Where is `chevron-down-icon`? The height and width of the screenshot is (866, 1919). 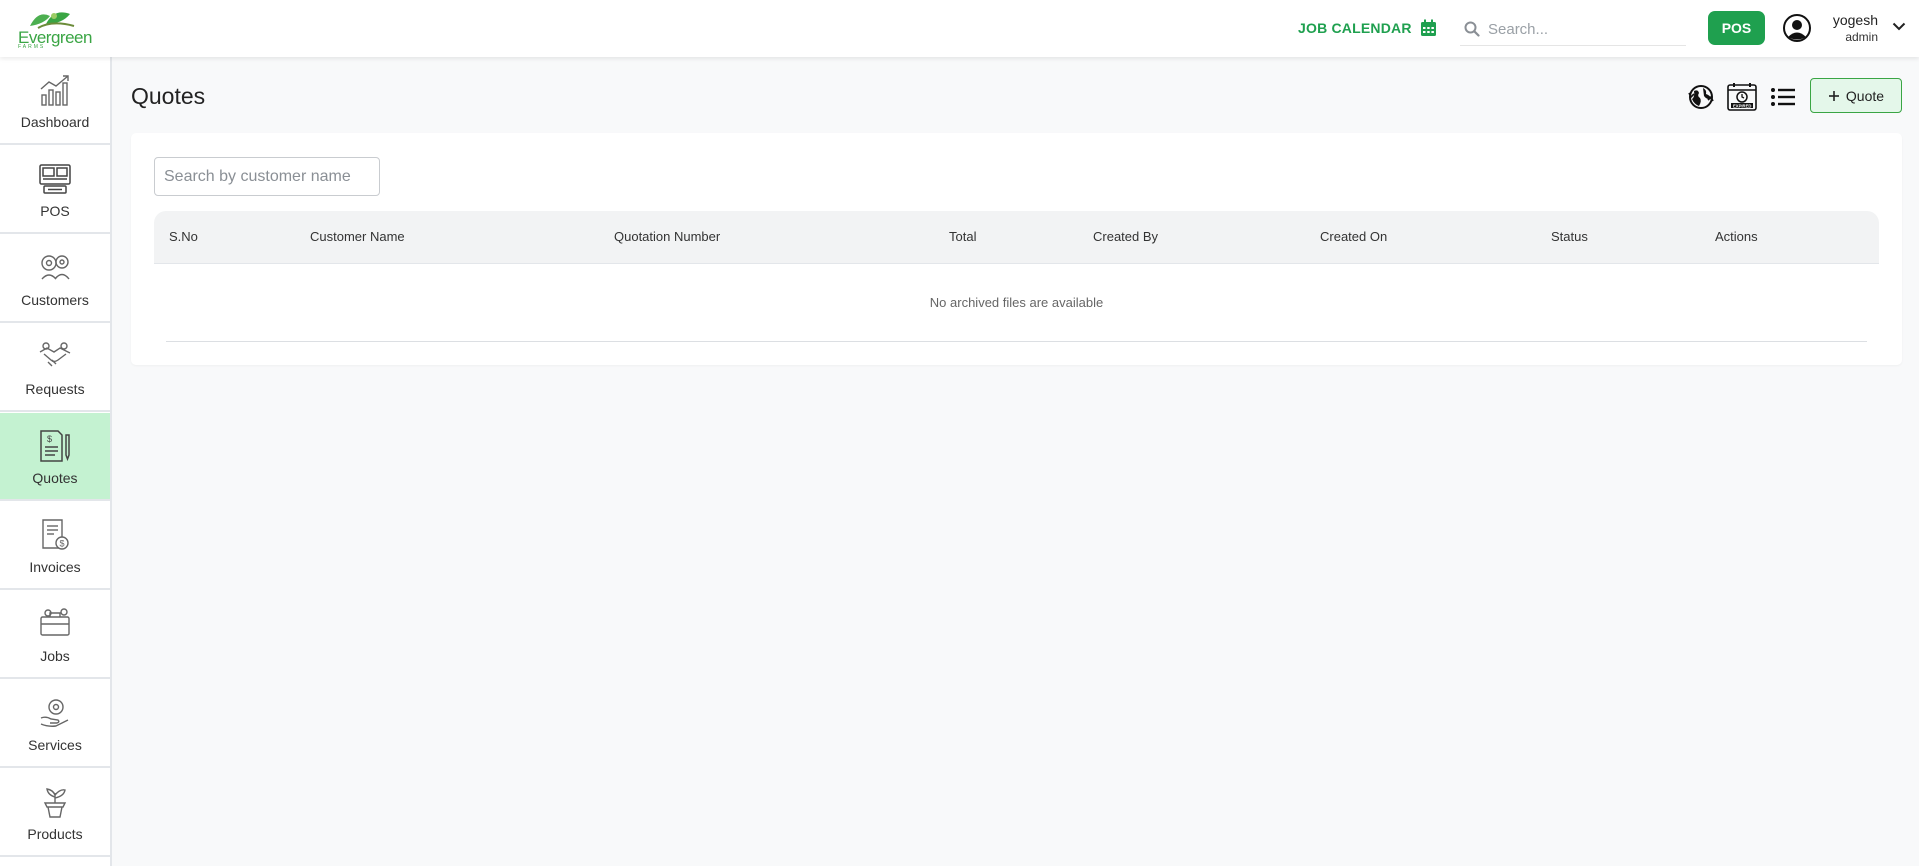 chevron-down-icon is located at coordinates (1899, 26).